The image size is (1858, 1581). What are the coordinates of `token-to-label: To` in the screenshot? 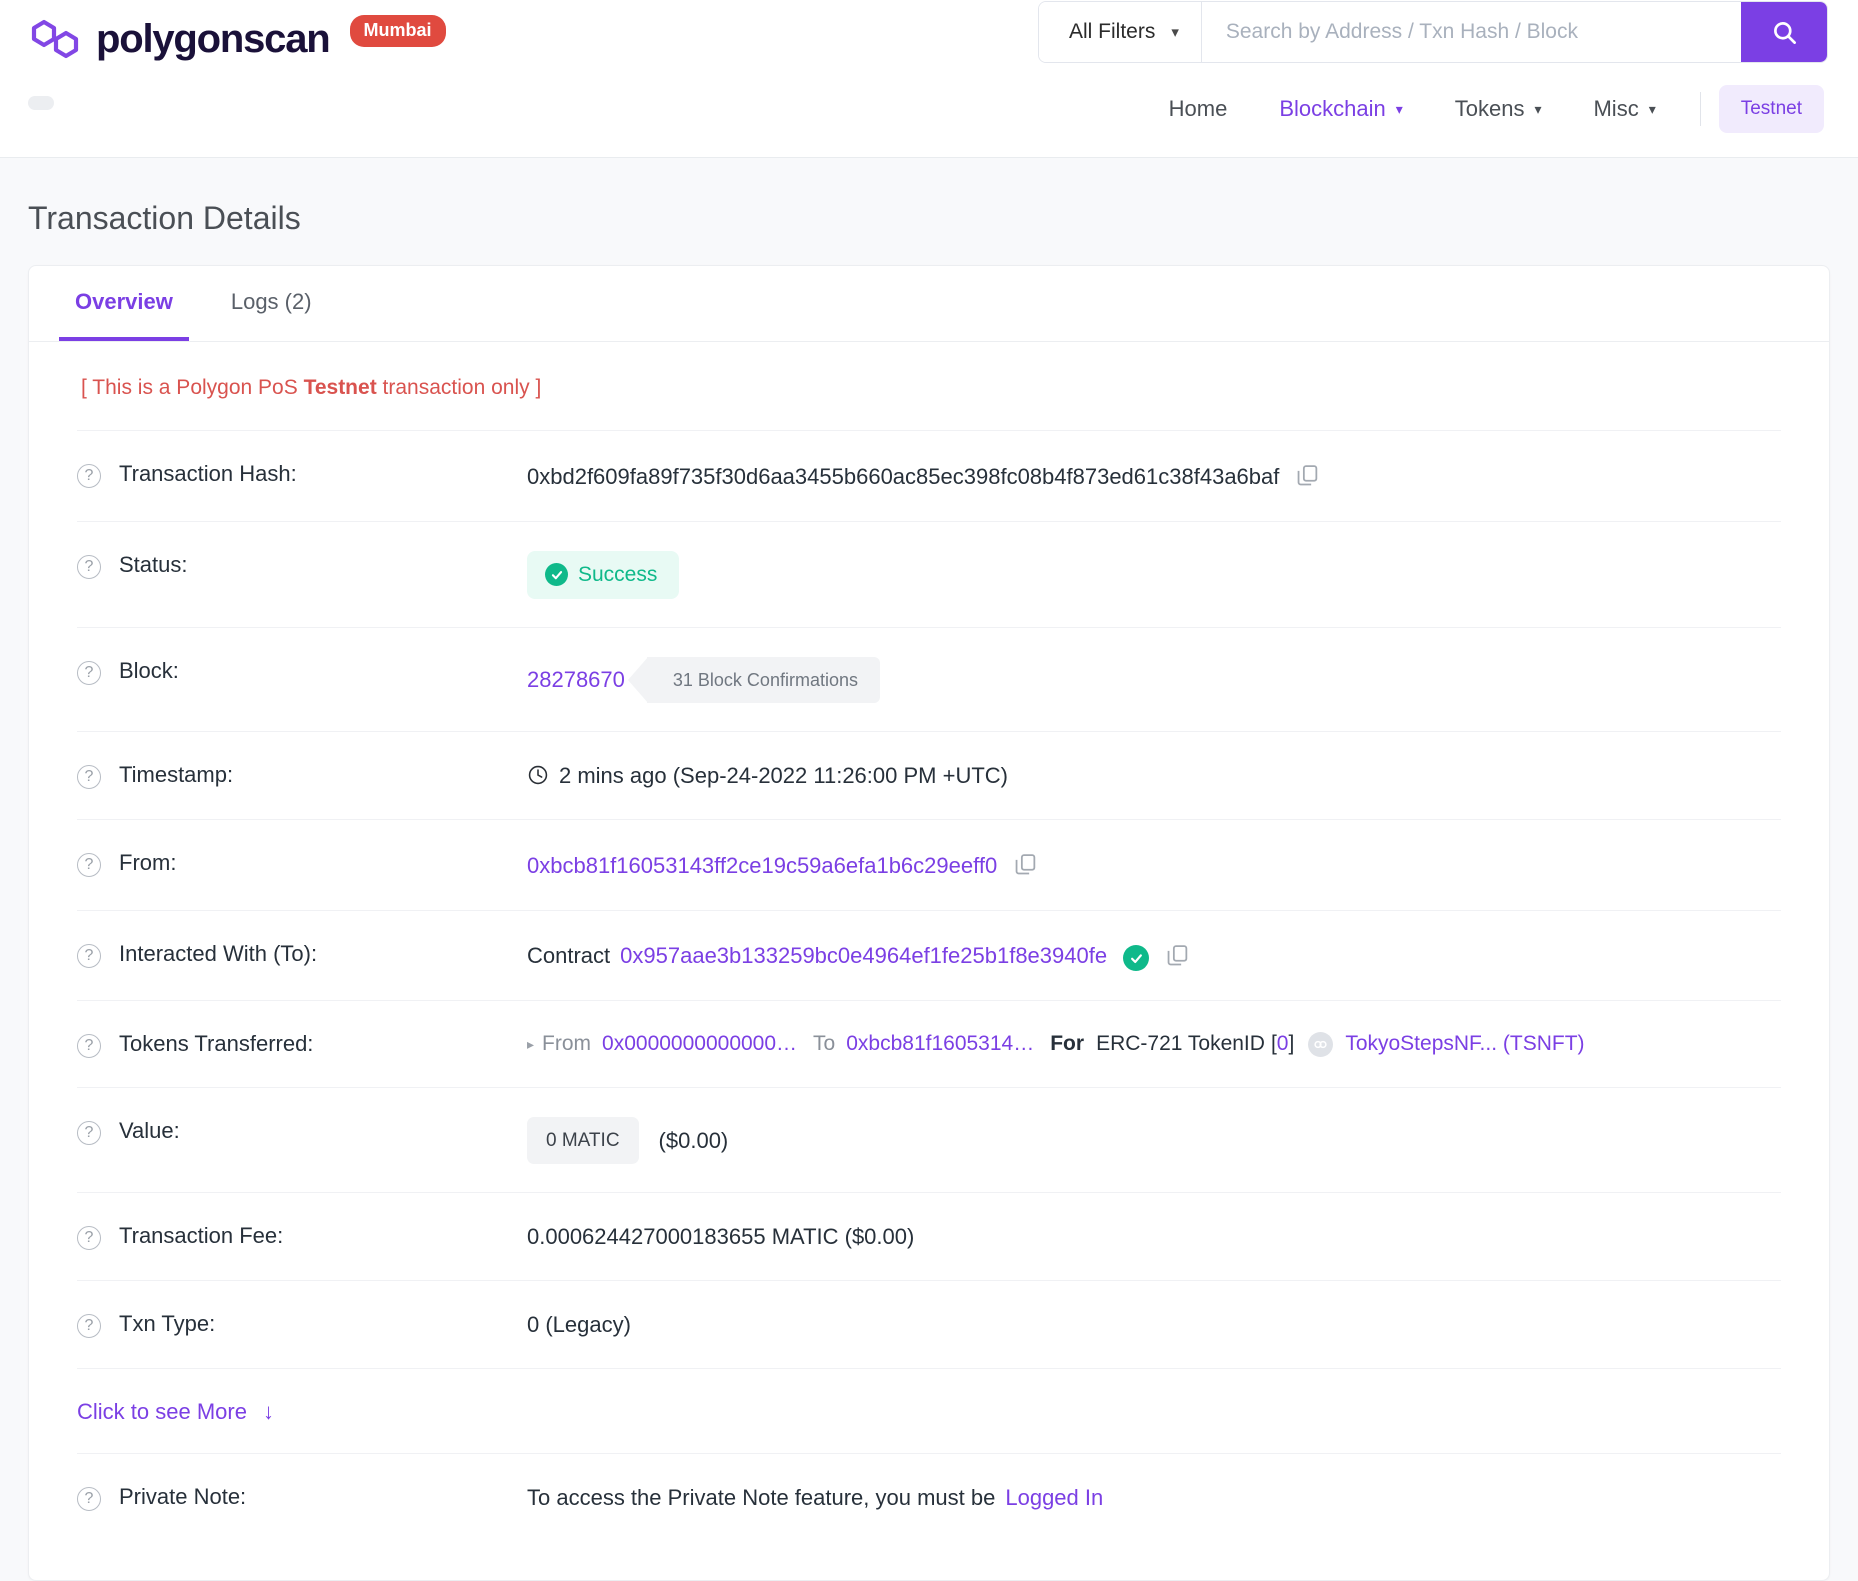 It's located at (824, 1044).